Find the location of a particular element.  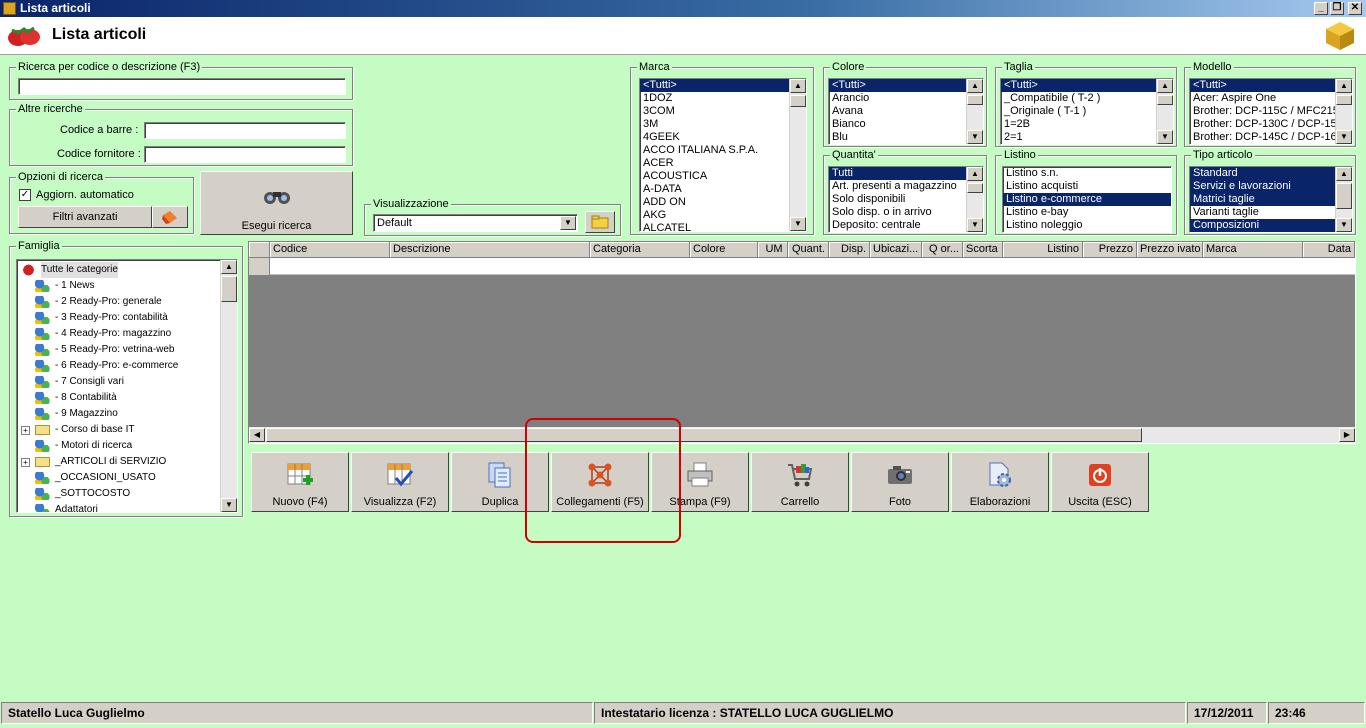

list-item: Matrici taglie is located at coordinates (1271, 199).